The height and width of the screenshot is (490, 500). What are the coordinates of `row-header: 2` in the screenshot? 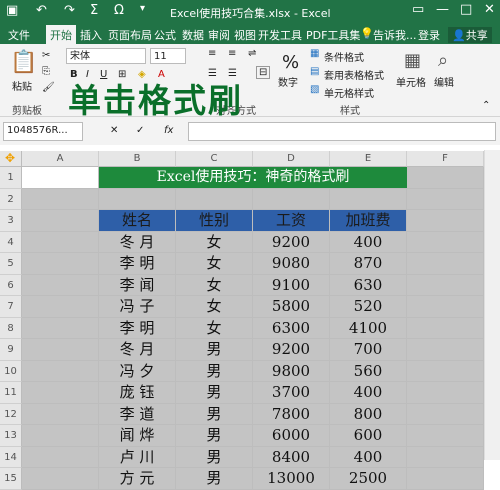 It's located at (11, 199).